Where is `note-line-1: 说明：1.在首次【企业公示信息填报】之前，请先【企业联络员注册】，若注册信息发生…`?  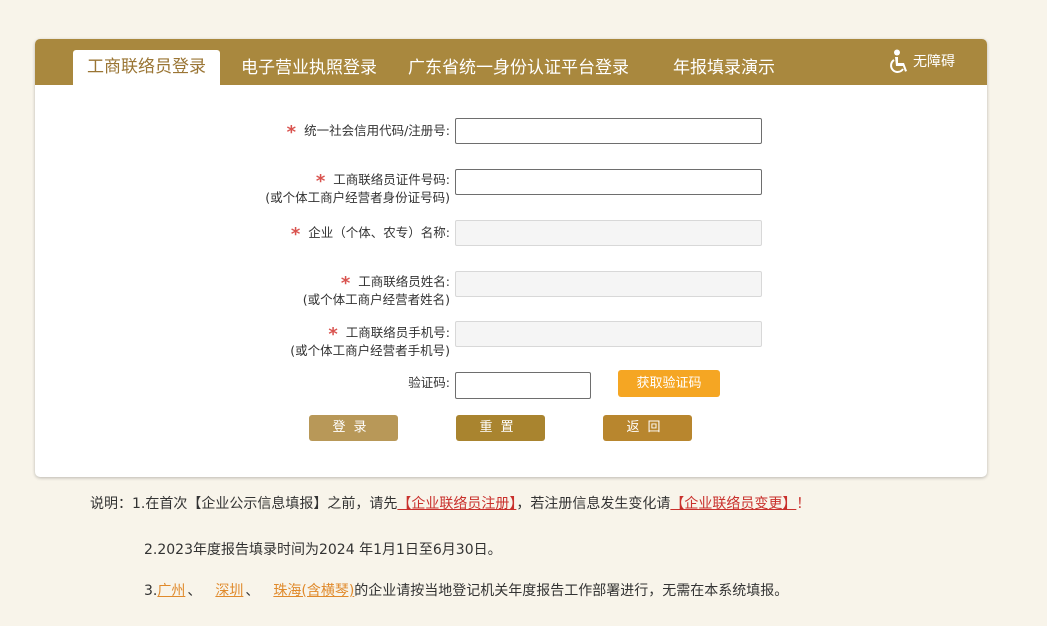
note-line-1: 说明：1.在首次【企业公示信息填报】之前，请先【企业联络员注册】，若注册信息发生… is located at coordinates (450, 504).